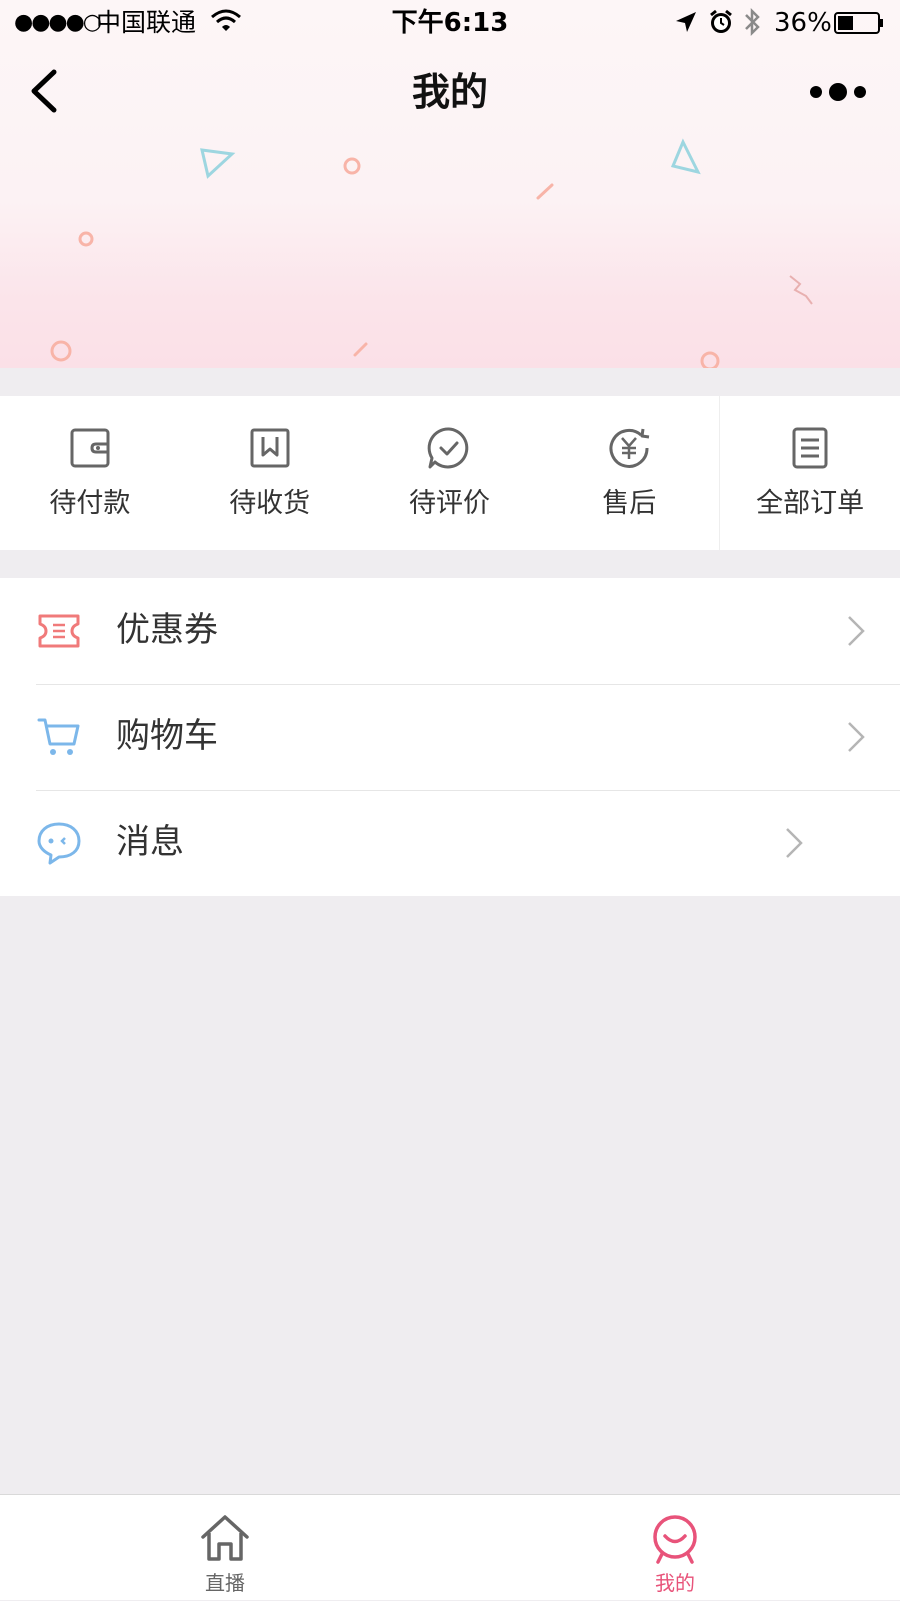  I want to click on menu-item-cart: 购物车, so click(450, 737).